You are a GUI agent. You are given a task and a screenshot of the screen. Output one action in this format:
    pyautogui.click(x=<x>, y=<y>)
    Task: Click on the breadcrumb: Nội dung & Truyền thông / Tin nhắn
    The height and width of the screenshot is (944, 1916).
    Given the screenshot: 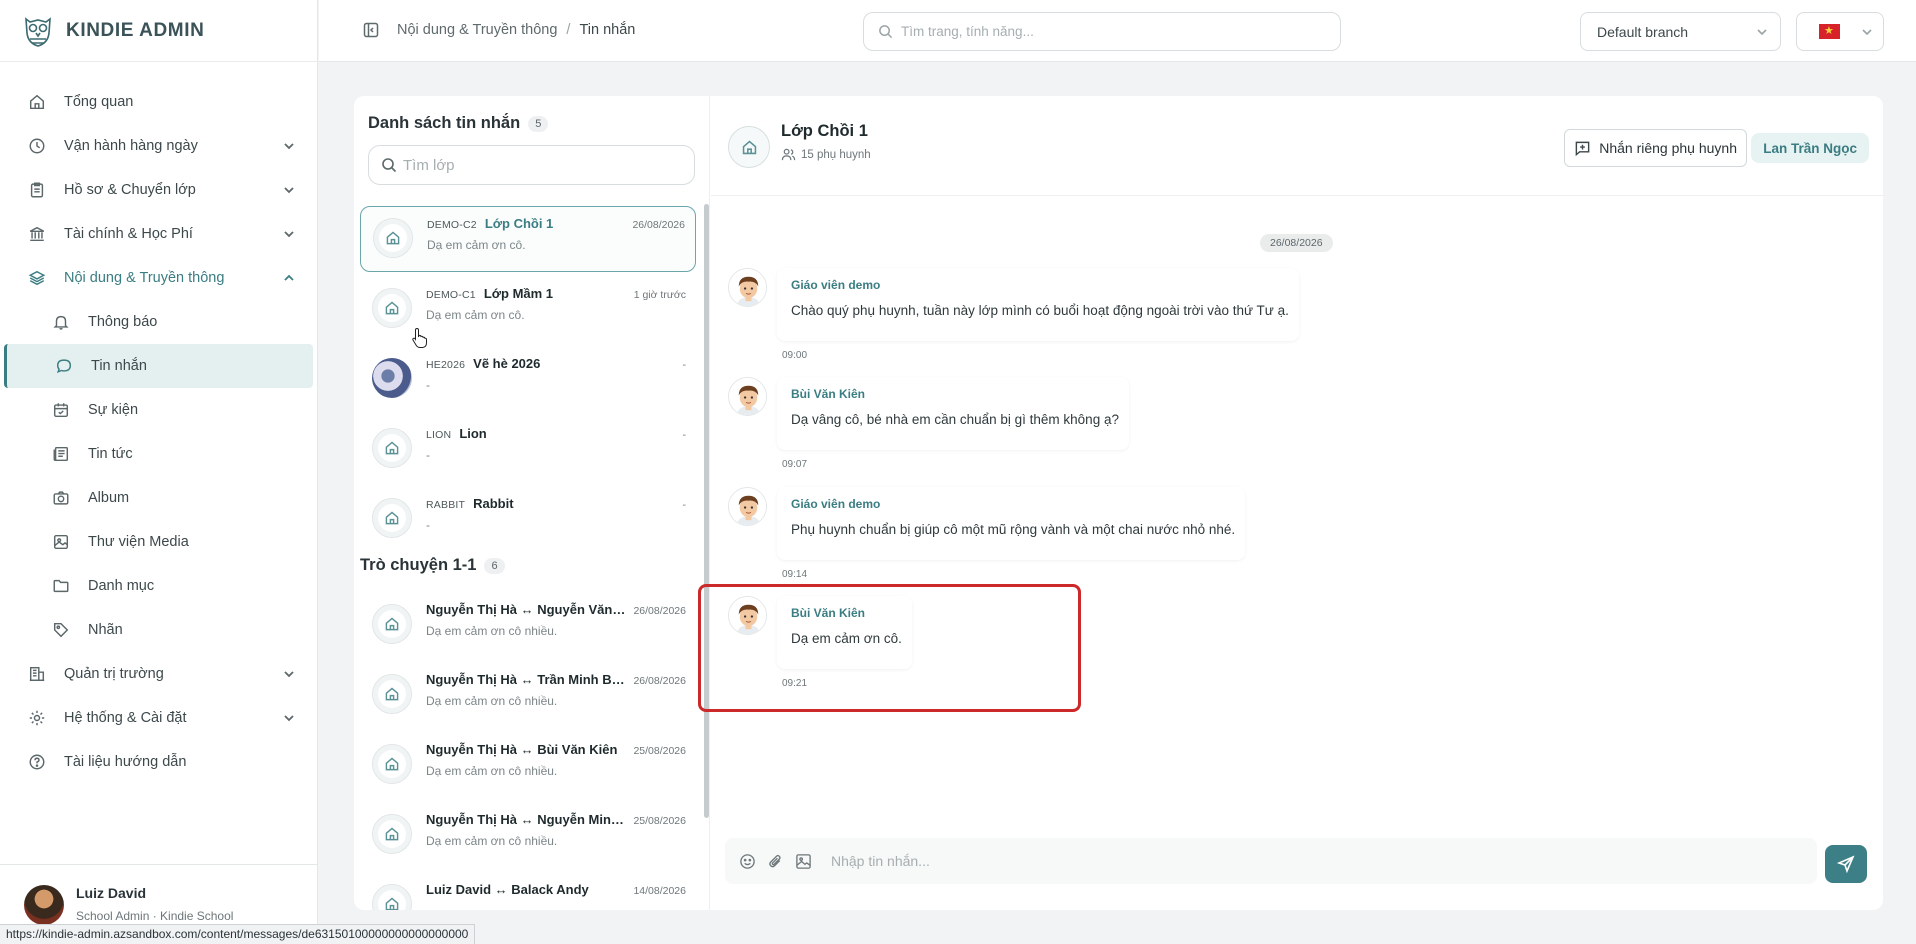 What is the action you would take?
    pyautogui.click(x=499, y=30)
    